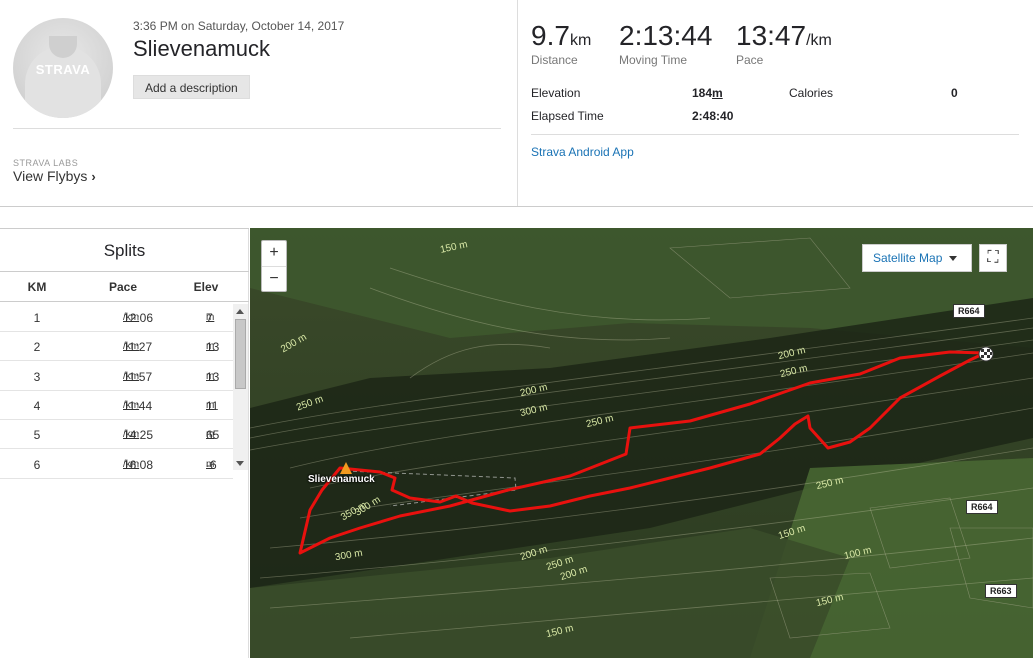 Image resolution: width=1033 pixels, height=658 pixels. I want to click on calories-value: 0, so click(954, 93).